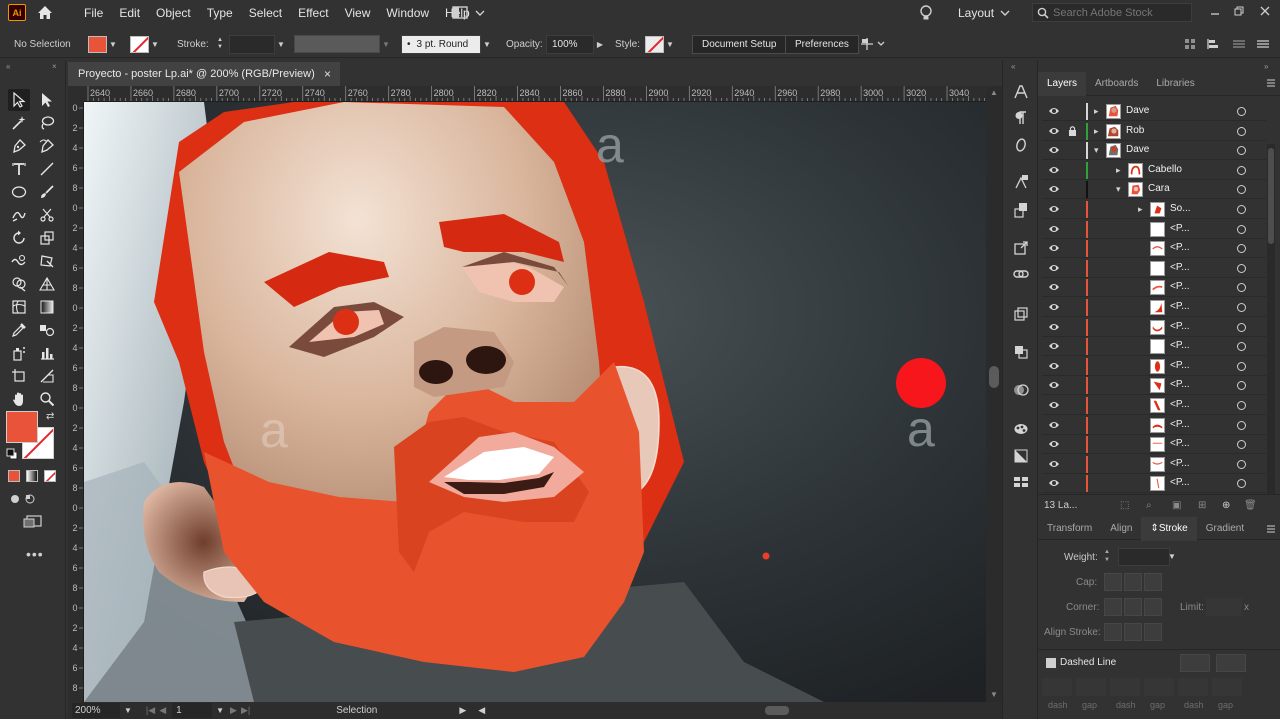 The width and height of the screenshot is (1280, 719). What do you see at coordinates (1021, 145) in the screenshot?
I see `opentype-panel-icon` at bounding box center [1021, 145].